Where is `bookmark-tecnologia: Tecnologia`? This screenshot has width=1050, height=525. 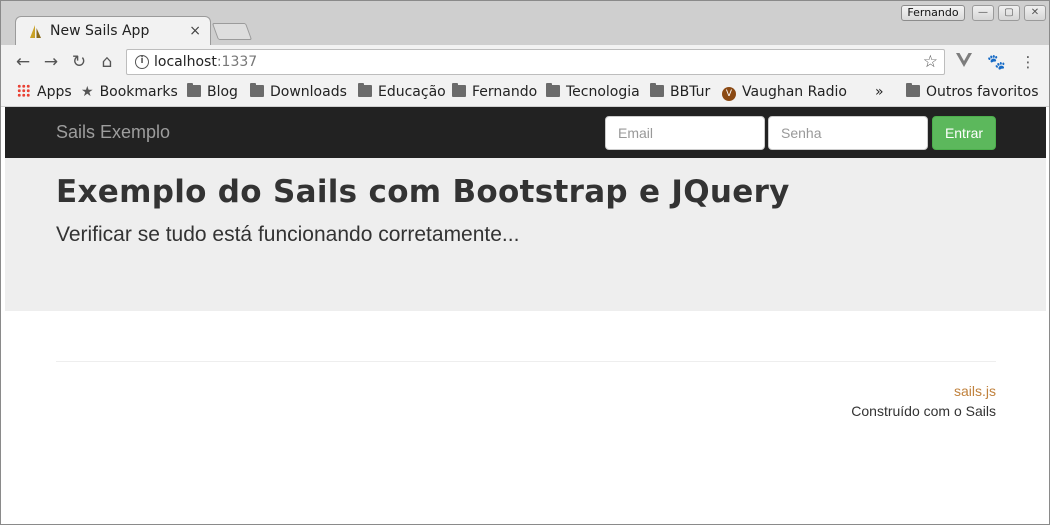 bookmark-tecnologia: Tecnologia is located at coordinates (593, 92).